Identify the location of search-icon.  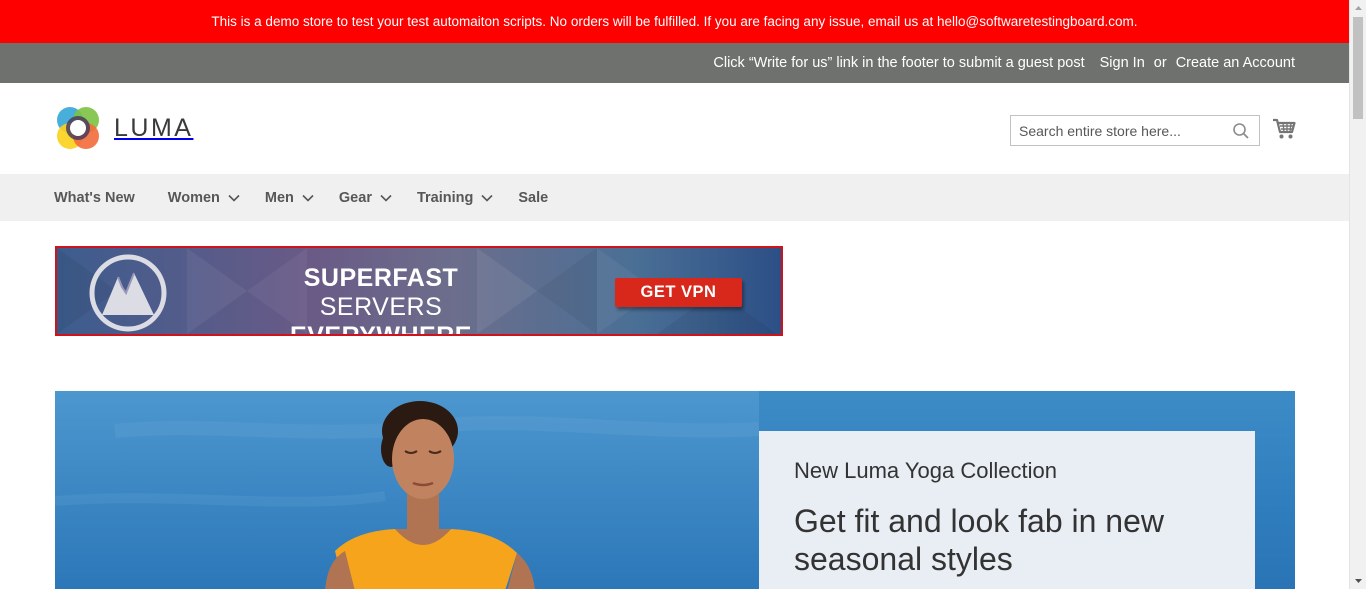
(1241, 131).